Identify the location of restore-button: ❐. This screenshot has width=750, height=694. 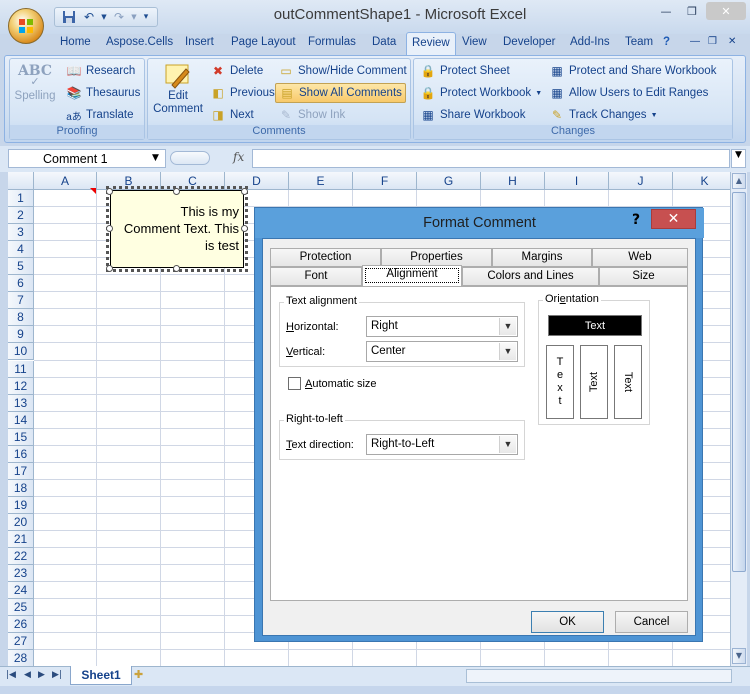
(692, 11).